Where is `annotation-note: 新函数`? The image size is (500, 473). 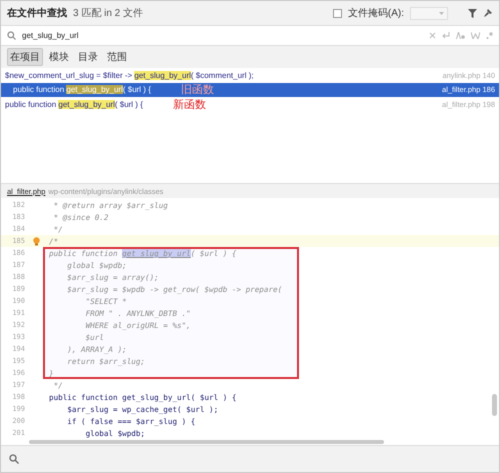
annotation-note: 新函数 is located at coordinates (189, 105).